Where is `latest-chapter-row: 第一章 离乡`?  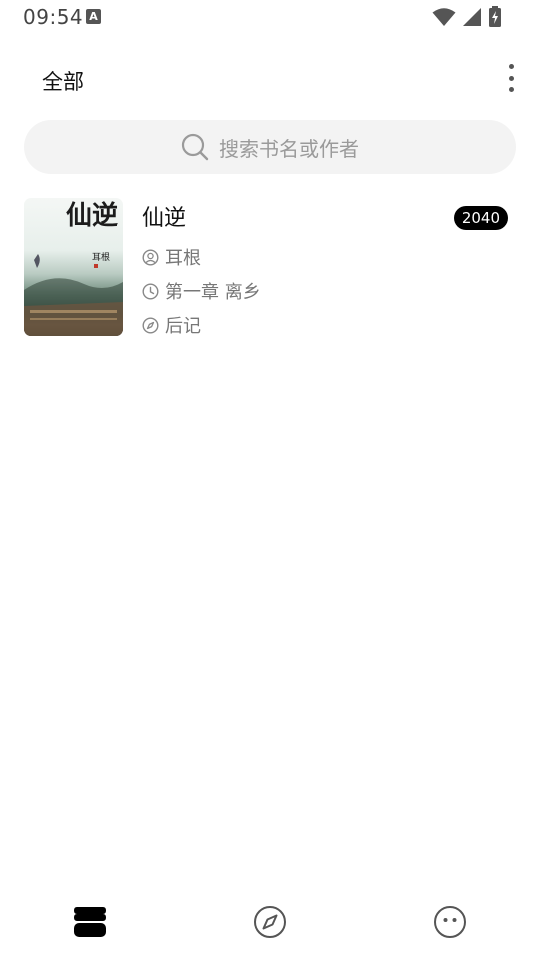 latest-chapter-row: 第一章 离乡 is located at coordinates (201, 291).